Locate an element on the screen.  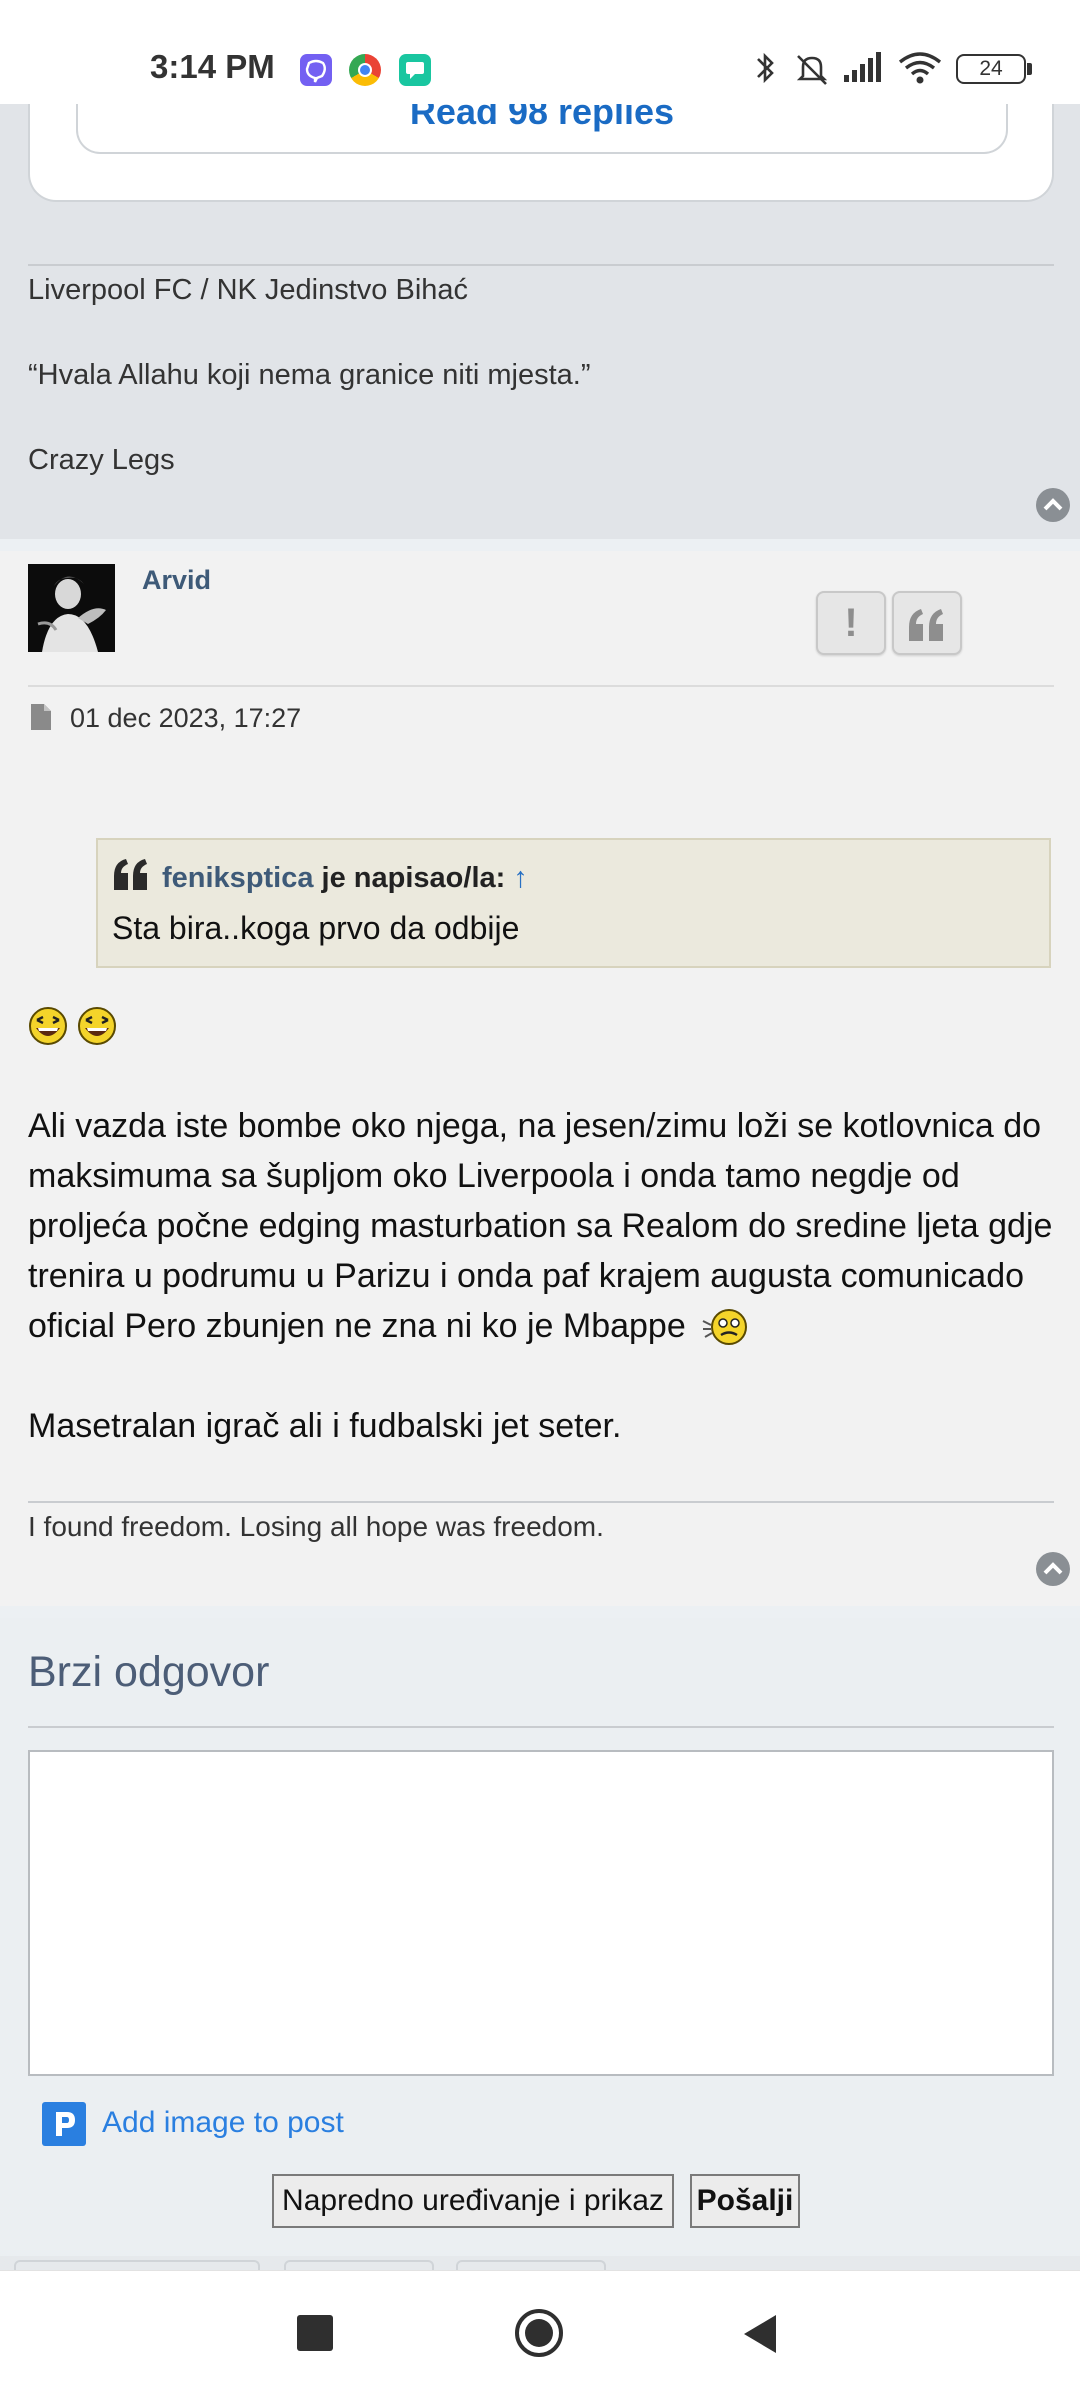
quote-says: je napisao/la: is located at coordinates (413, 878).